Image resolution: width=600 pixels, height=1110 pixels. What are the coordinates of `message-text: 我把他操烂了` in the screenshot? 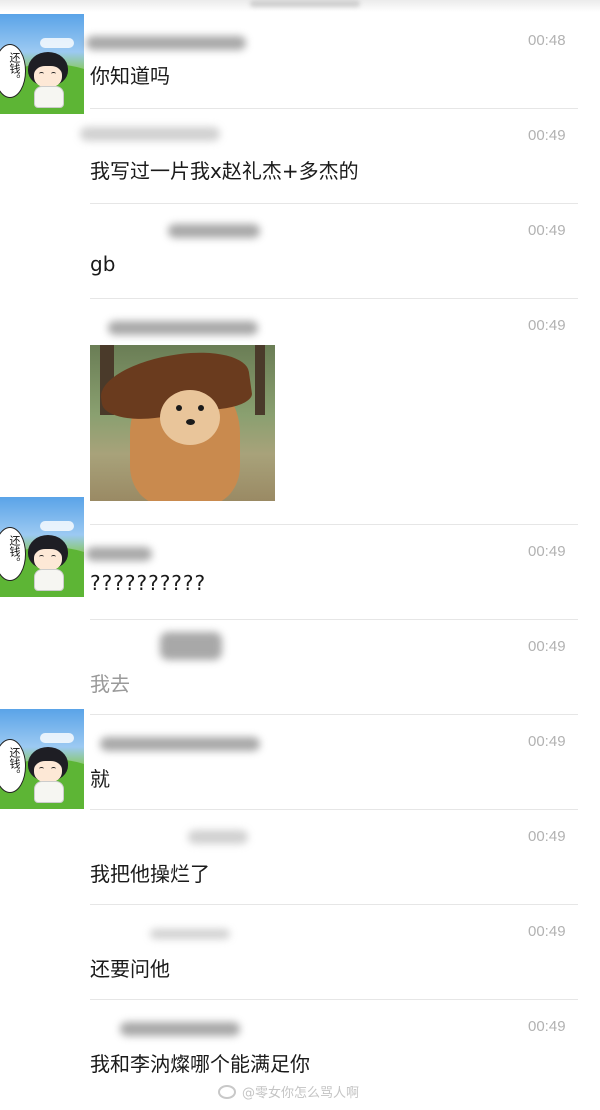 It's located at (150, 874).